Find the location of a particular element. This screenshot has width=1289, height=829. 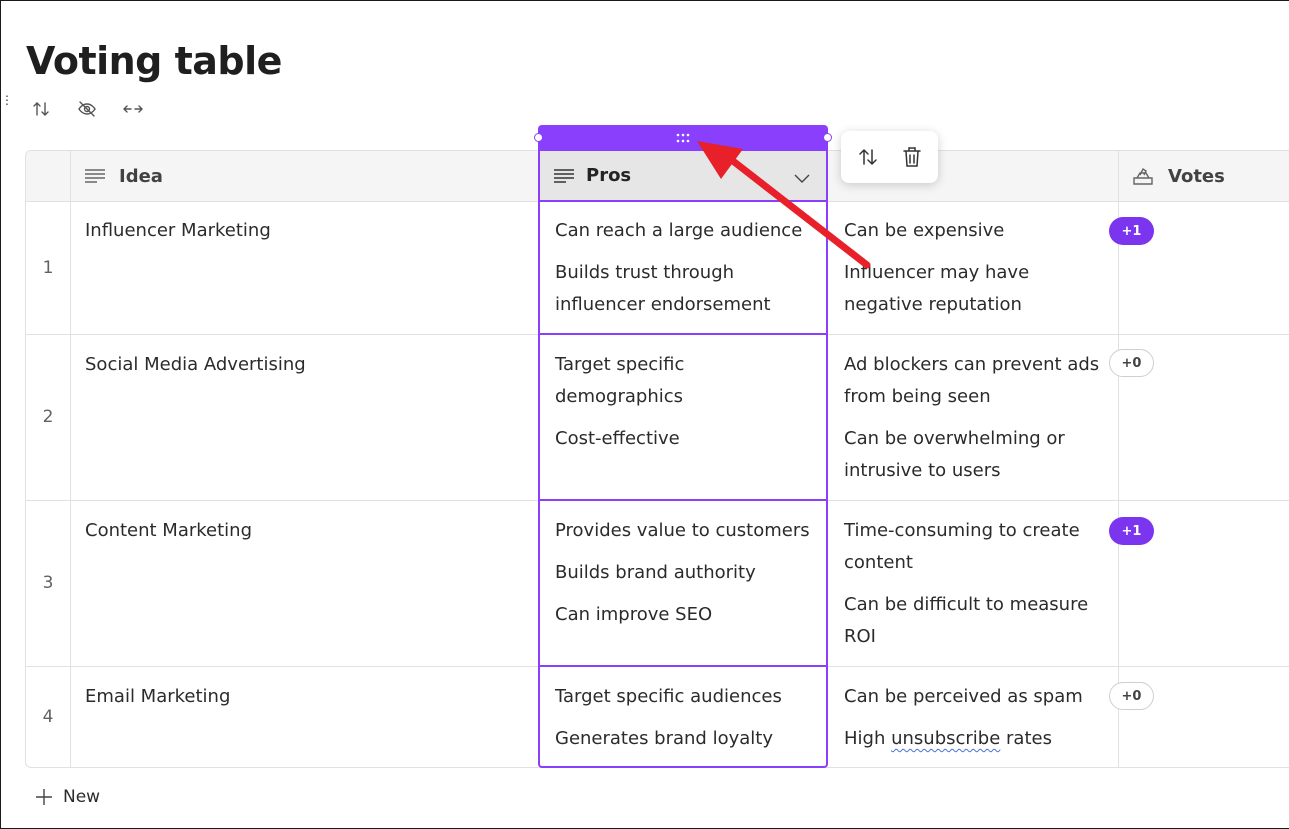

idea-cell: Influencer Marketing is located at coordinates (178, 231).